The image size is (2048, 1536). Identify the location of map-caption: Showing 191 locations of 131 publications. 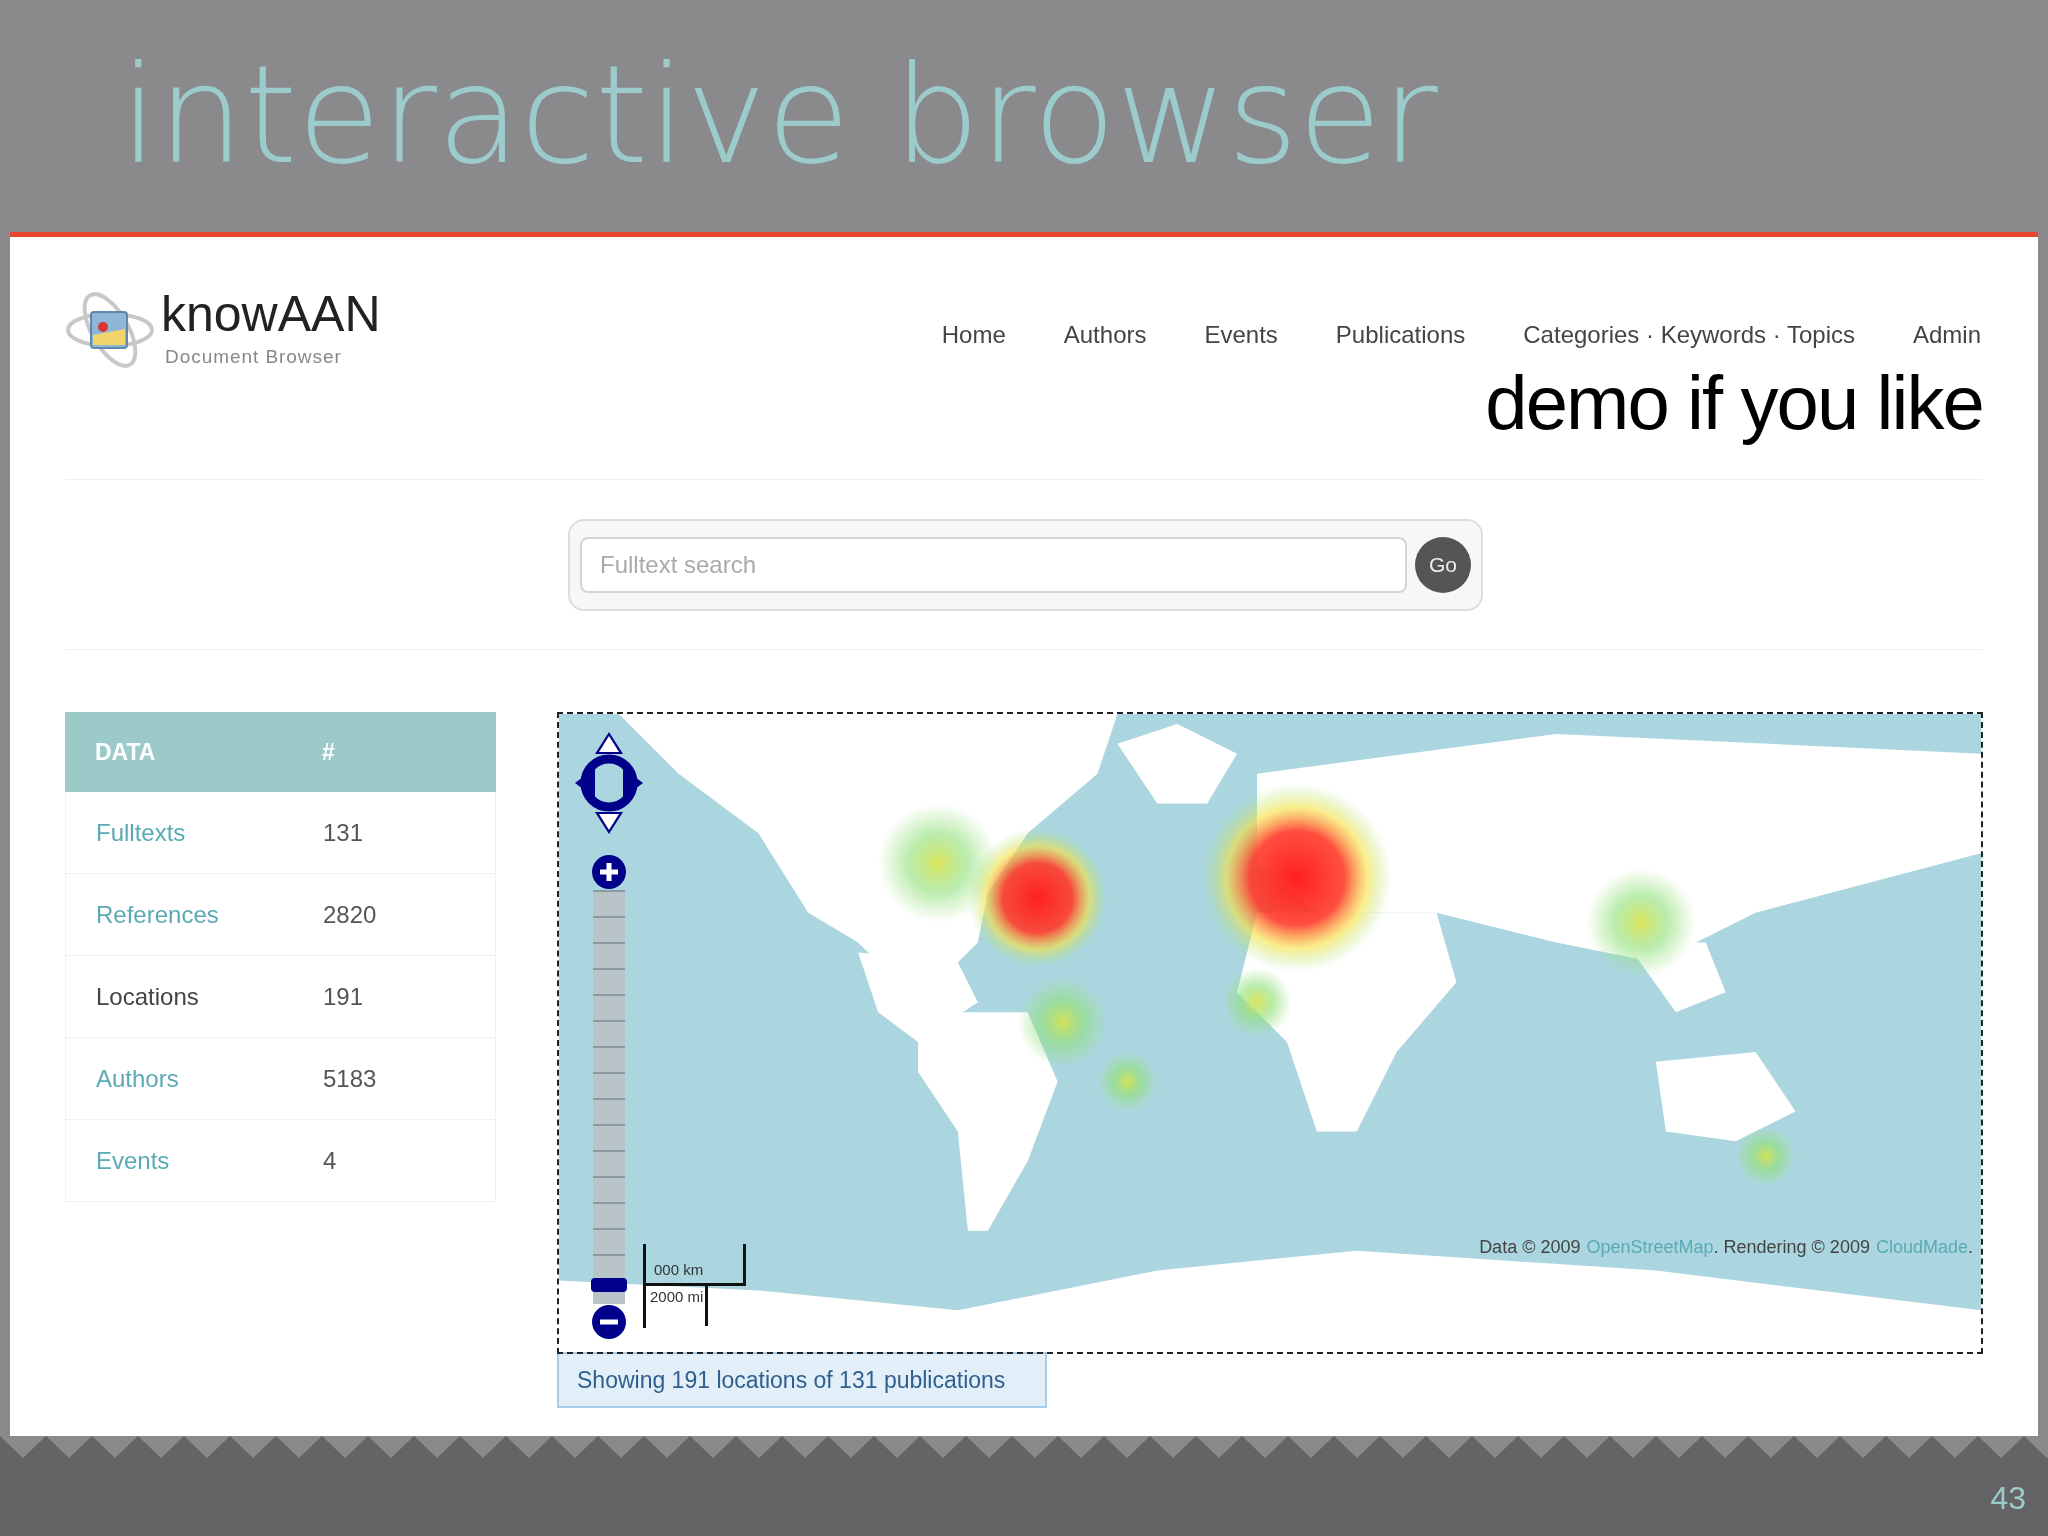
(802, 1380).